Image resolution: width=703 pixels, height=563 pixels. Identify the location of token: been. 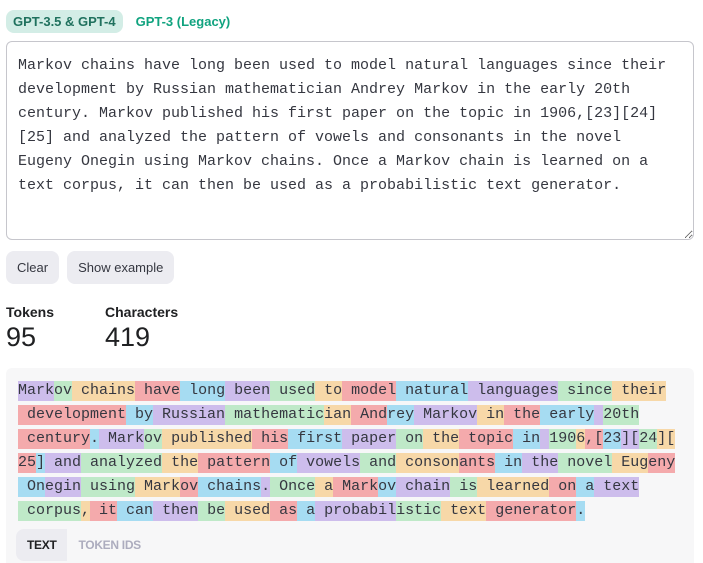
(248, 391).